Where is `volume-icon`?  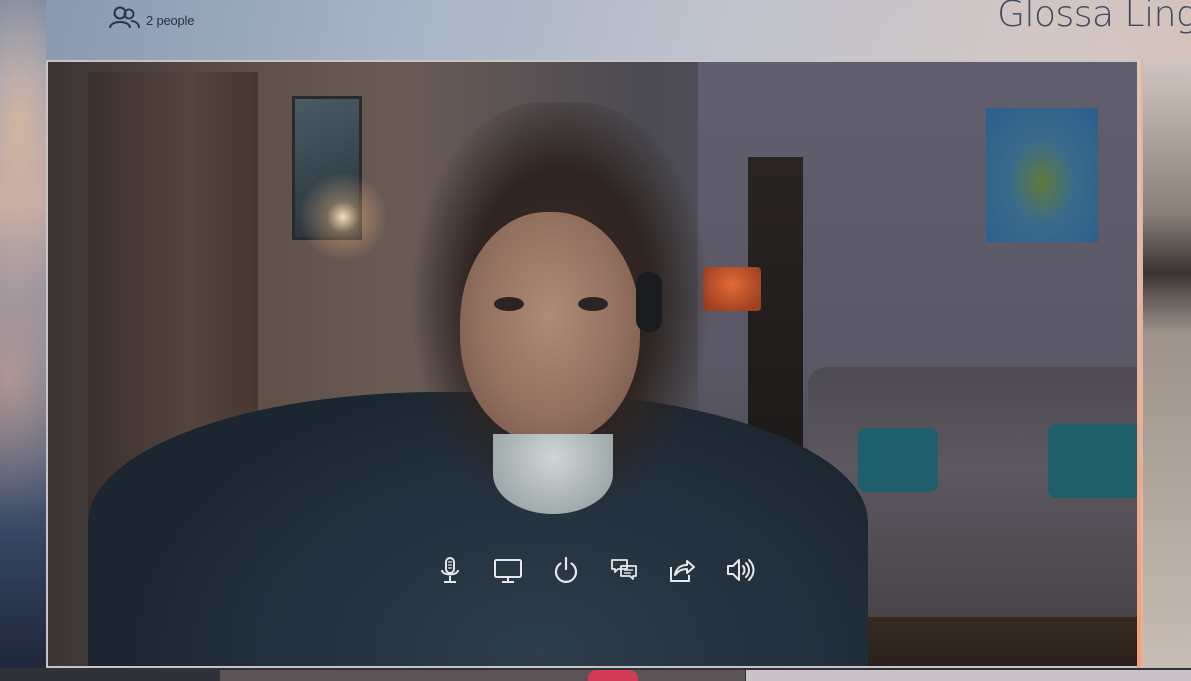
volume-icon is located at coordinates (741, 570).